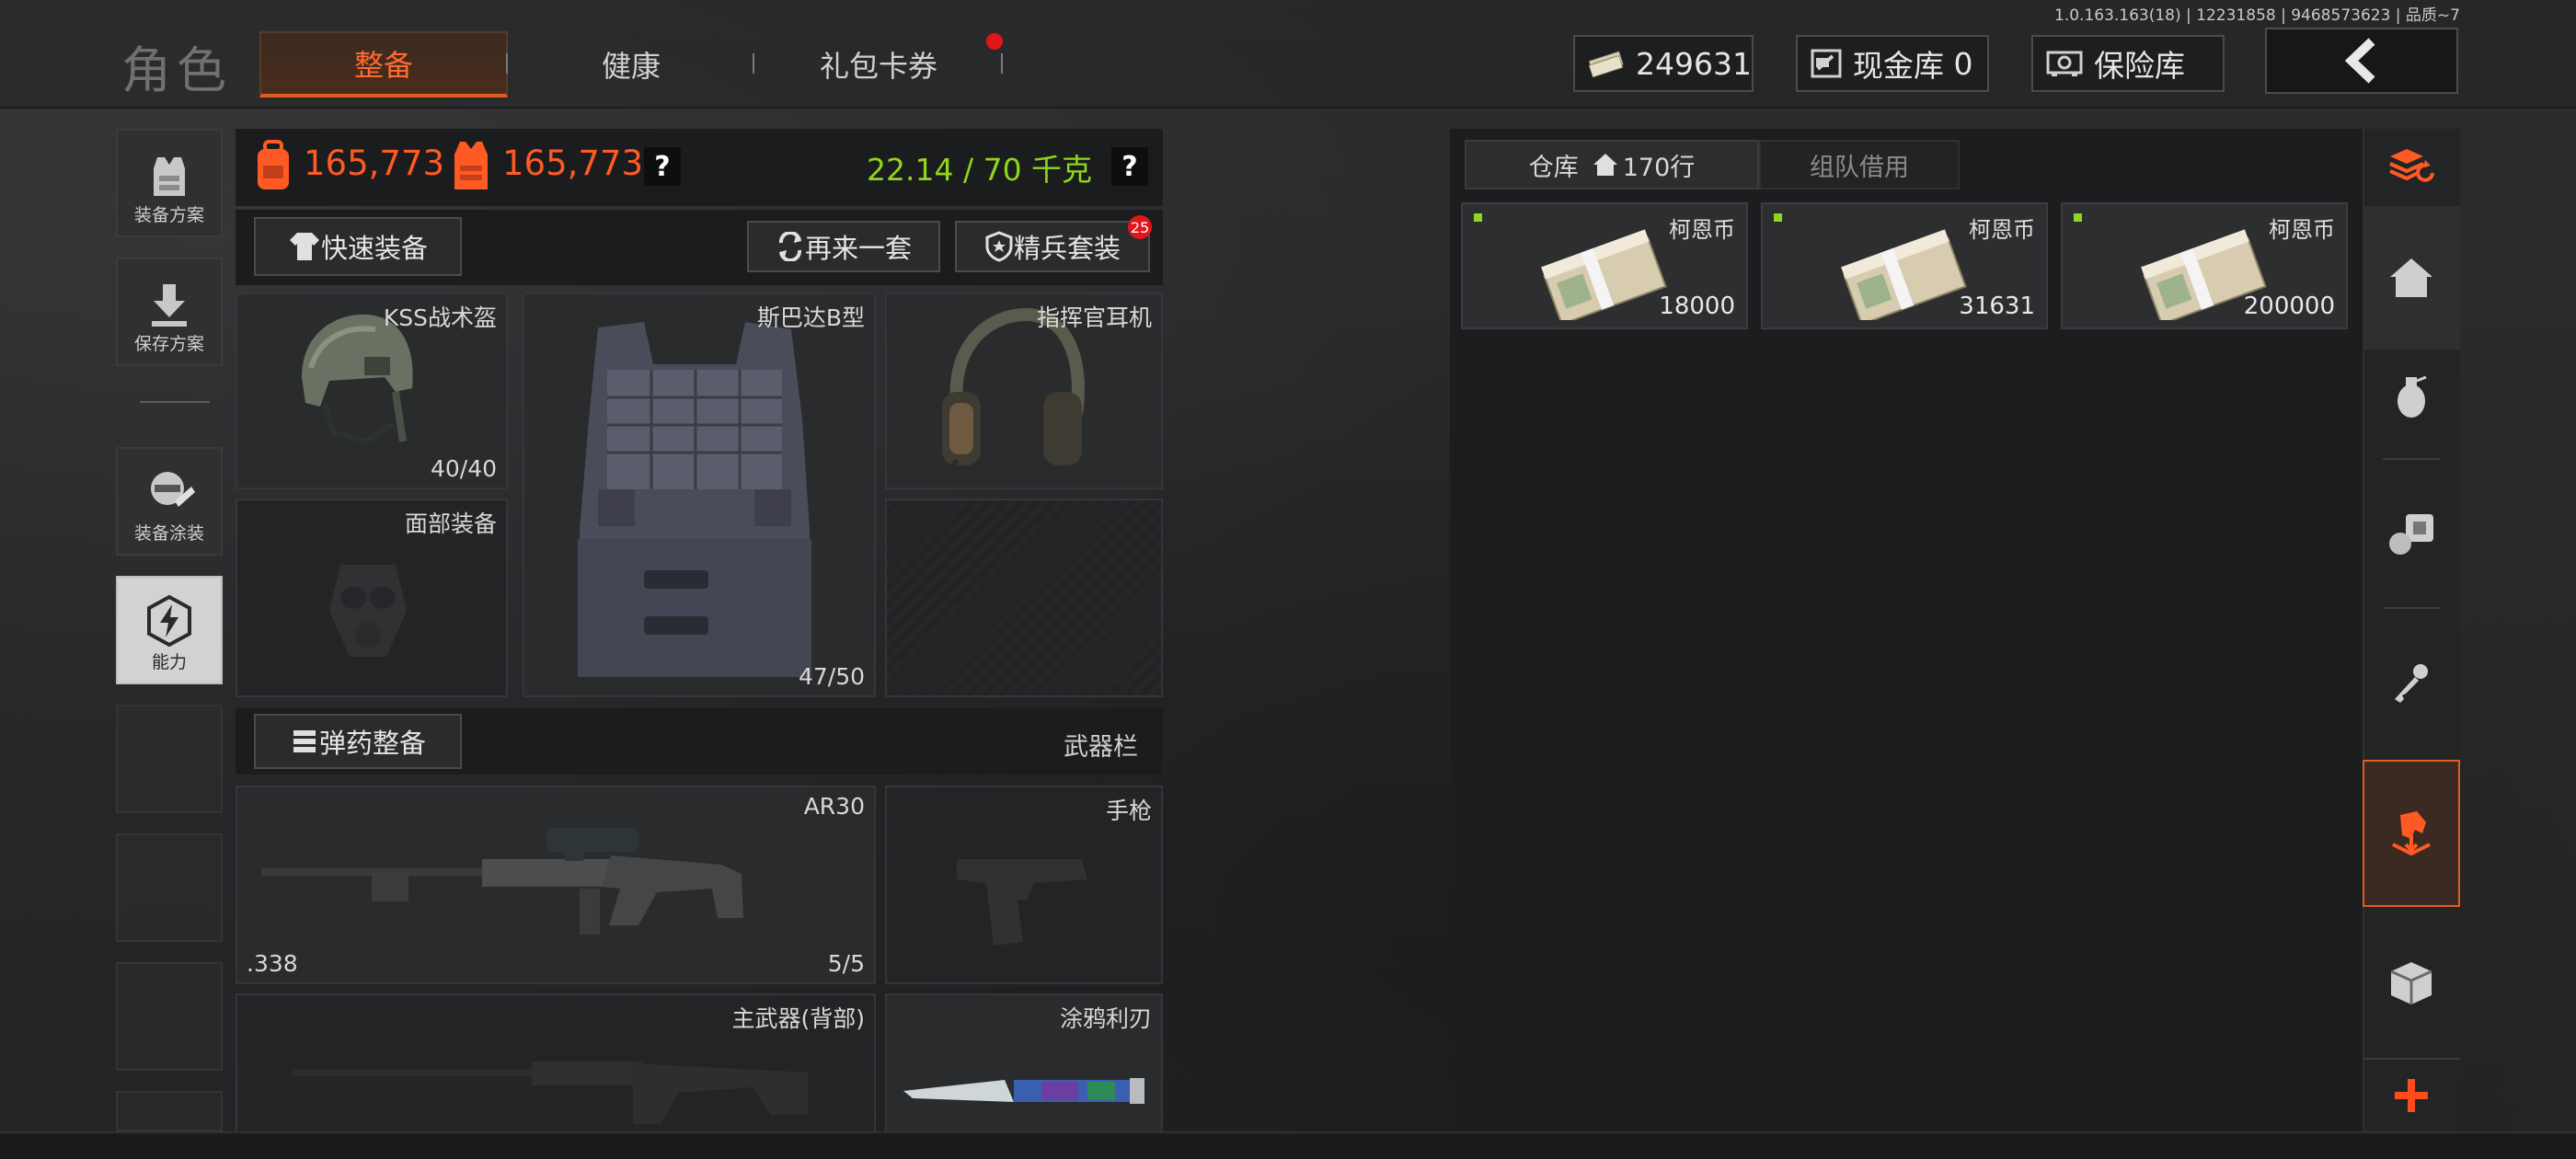 The height and width of the screenshot is (1159, 2576). I want to click on ammo-equip-label: 弹药整备, so click(372, 743).